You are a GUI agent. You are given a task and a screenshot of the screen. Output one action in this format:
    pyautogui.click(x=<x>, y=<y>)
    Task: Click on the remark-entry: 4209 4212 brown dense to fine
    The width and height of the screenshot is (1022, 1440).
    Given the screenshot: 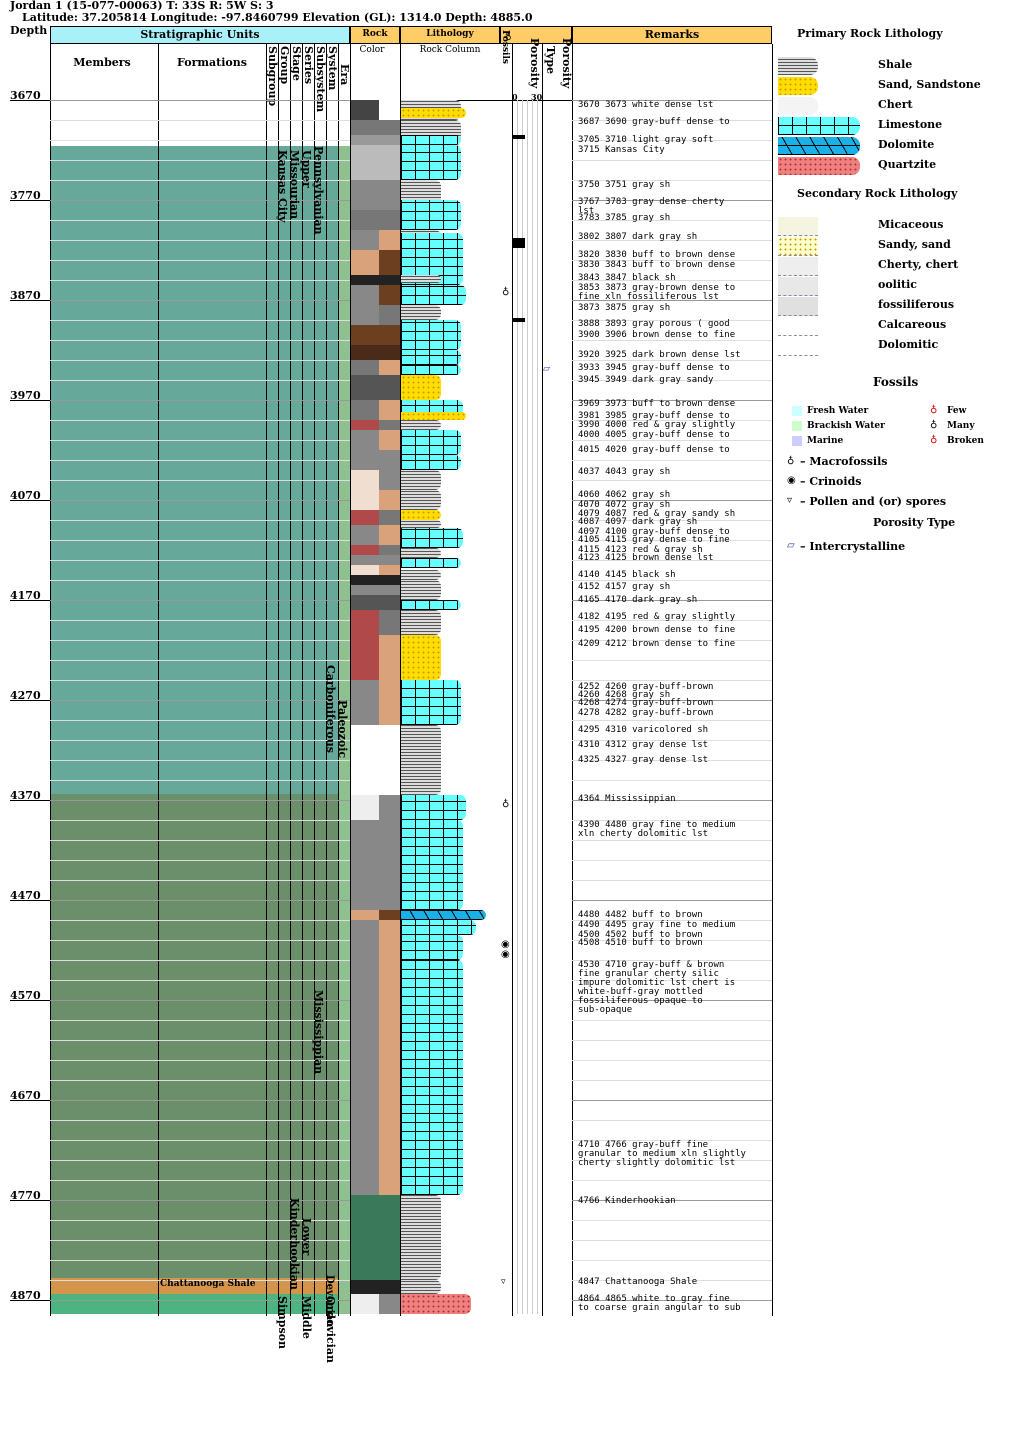 What is the action you would take?
    pyautogui.click(x=657, y=644)
    